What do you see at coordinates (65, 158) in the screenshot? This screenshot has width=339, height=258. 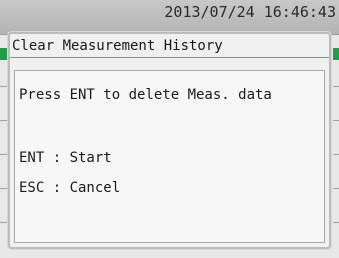 I see `ent-start-instruction: ENT : Start` at bounding box center [65, 158].